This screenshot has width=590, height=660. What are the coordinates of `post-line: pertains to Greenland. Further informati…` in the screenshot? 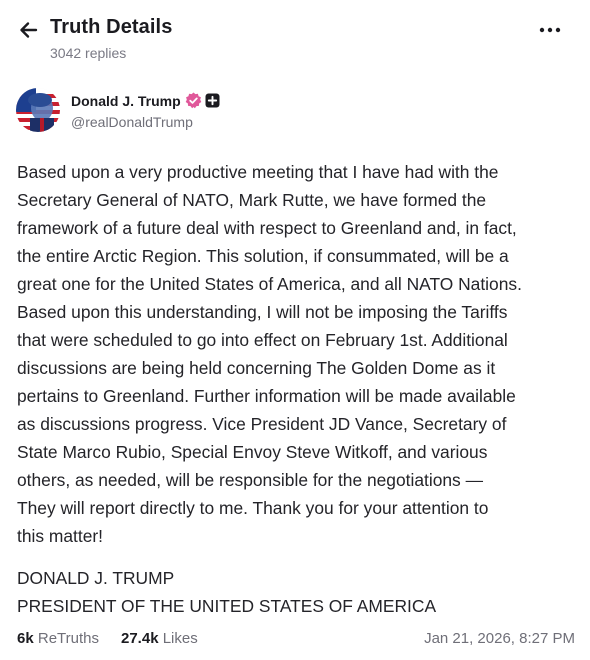 It's located at (266, 396).